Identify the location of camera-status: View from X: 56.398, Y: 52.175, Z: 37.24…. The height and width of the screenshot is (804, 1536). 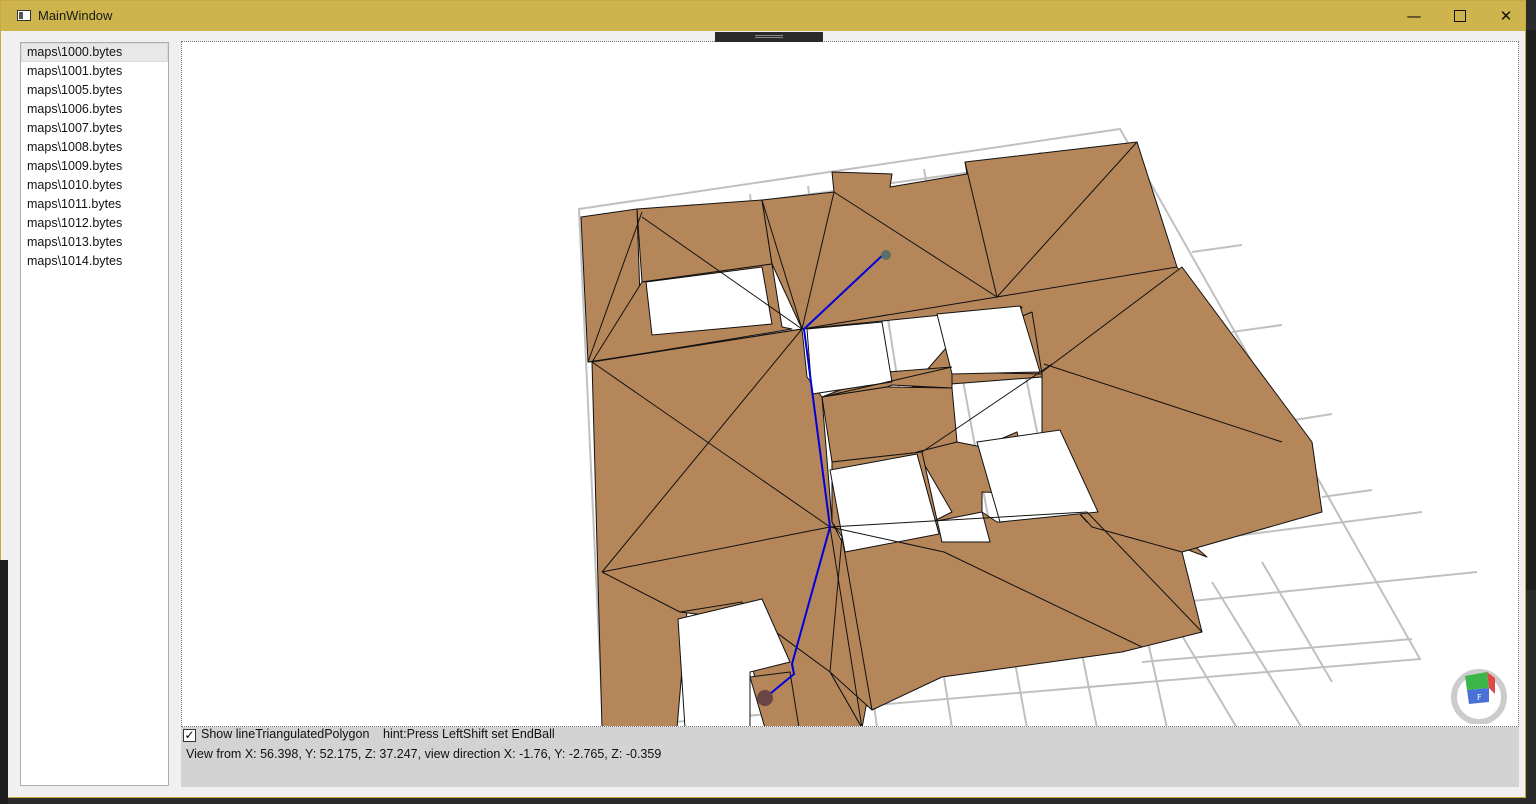
(424, 754).